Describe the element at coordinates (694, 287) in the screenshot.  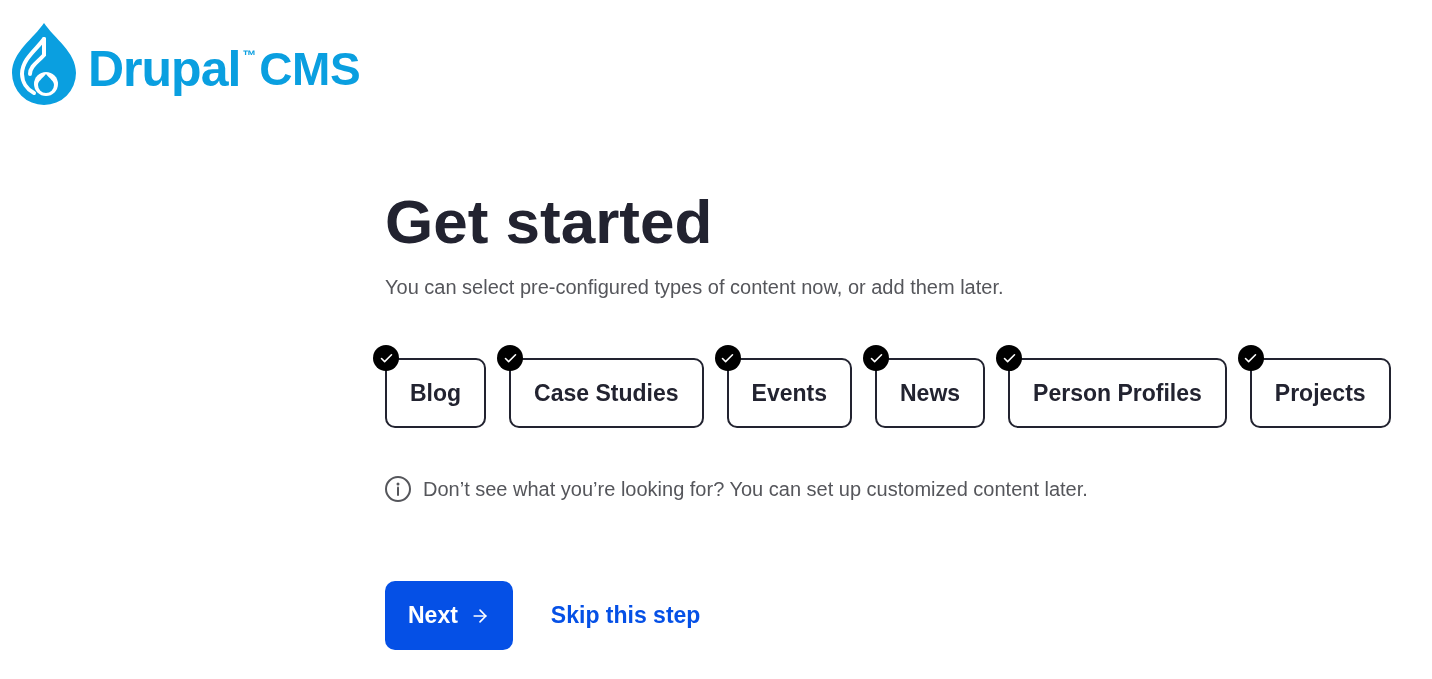
I see `page-subtitle: You can select pre-configured types of content now, or add them later.` at that location.